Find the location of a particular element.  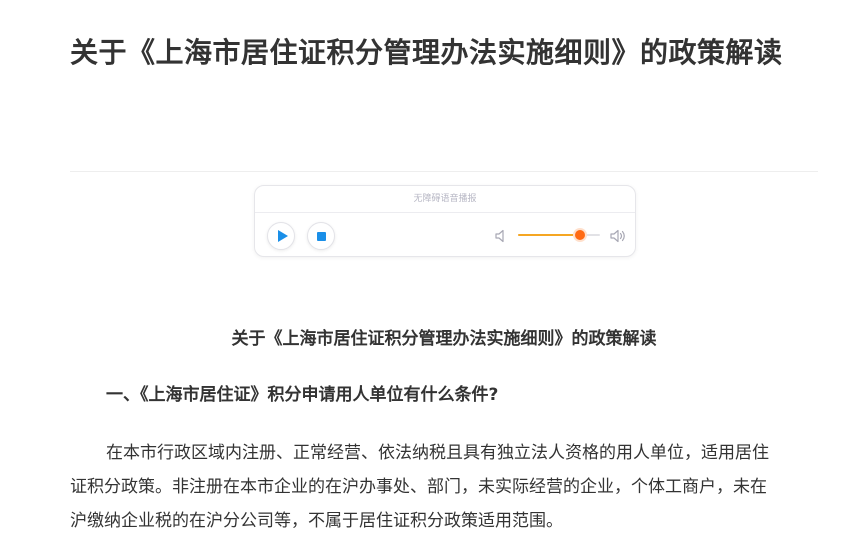

volume-slider-handle is located at coordinates (579, 235).